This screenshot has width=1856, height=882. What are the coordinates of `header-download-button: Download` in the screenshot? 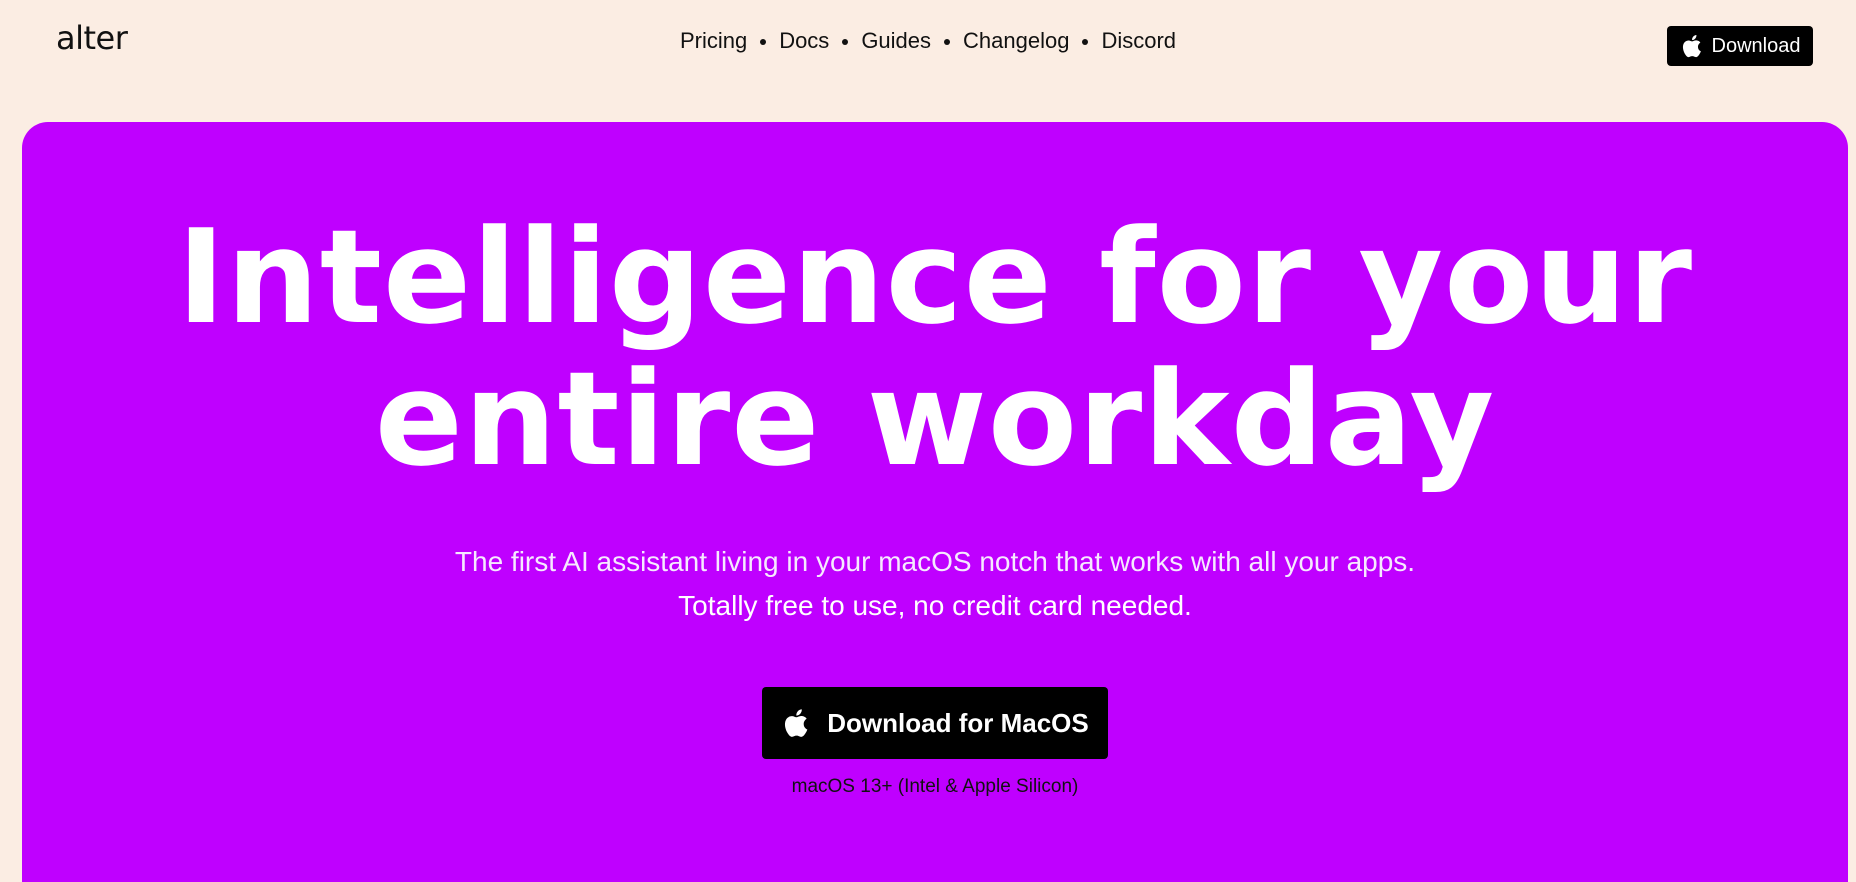 It's located at (1740, 46).